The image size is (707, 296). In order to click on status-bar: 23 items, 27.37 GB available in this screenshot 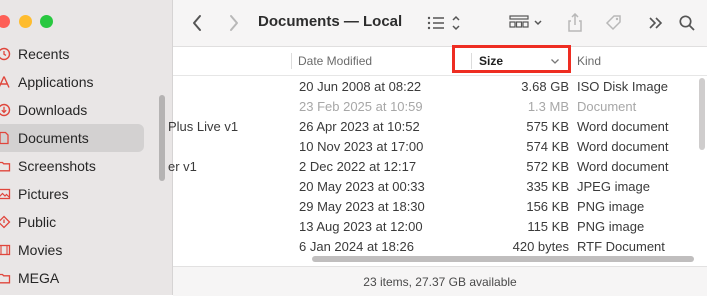, I will do `click(440, 281)`.